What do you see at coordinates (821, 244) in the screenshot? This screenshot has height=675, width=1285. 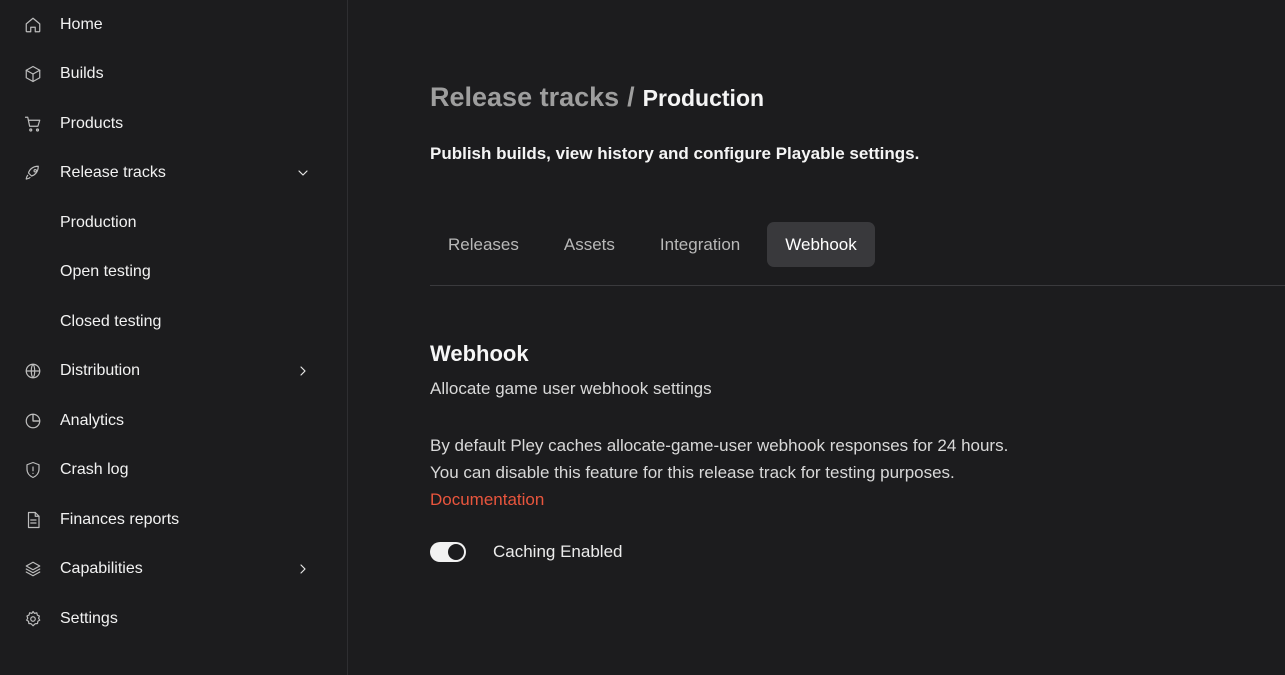 I see `tab-webhook: Webhook` at bounding box center [821, 244].